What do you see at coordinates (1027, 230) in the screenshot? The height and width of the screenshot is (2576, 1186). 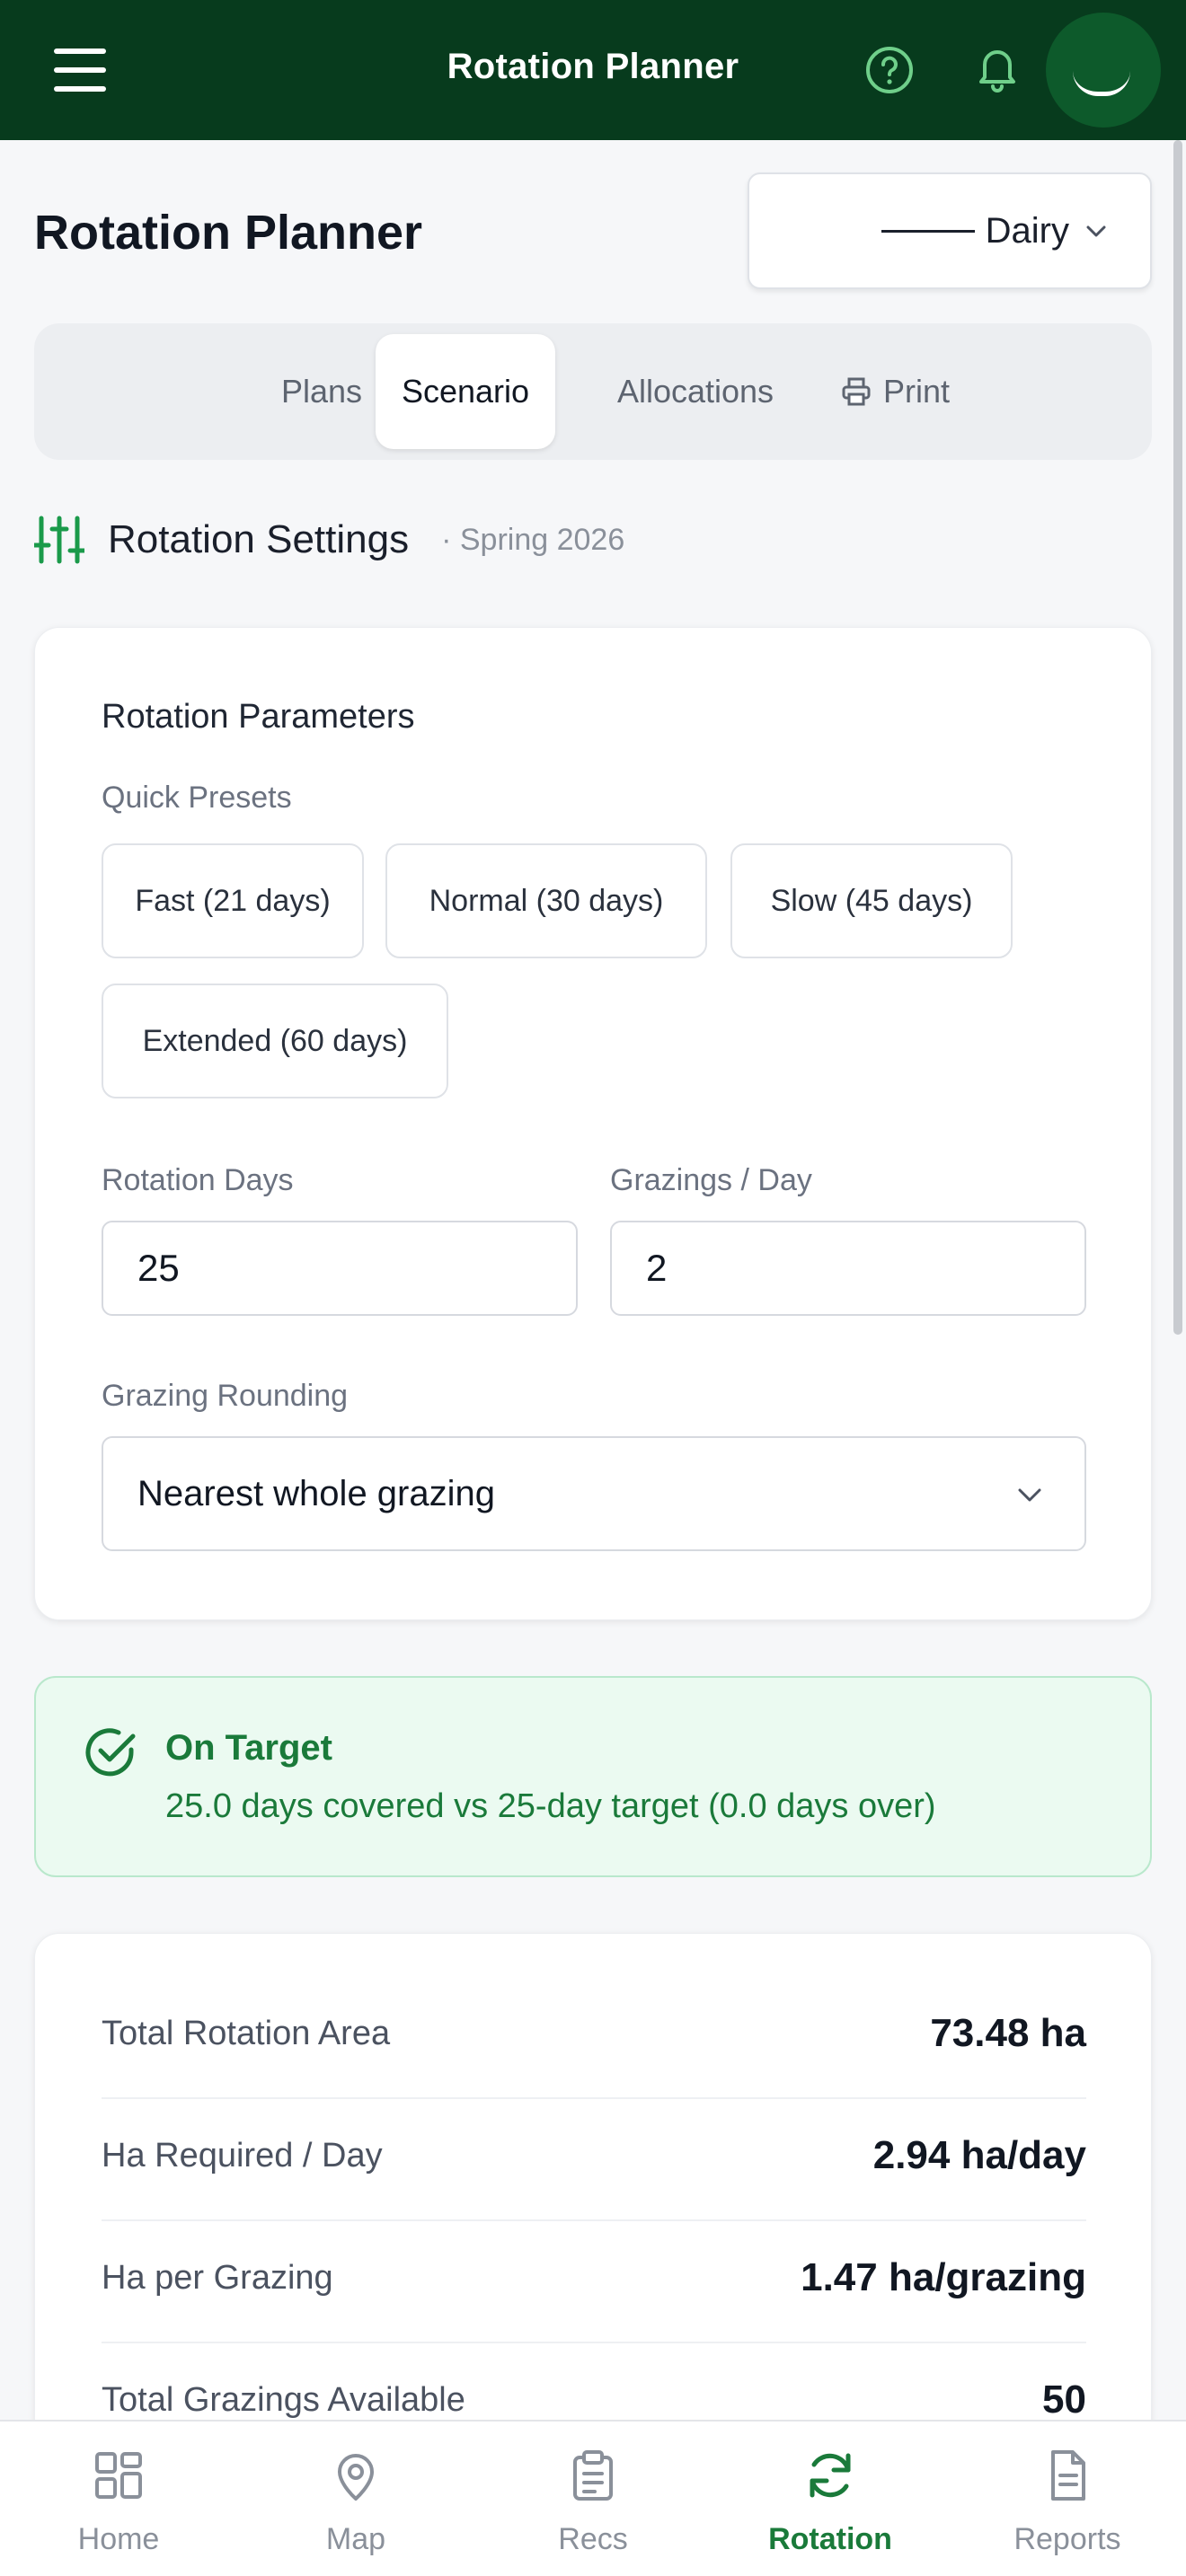 I see `farm-selector-value: Dairy` at bounding box center [1027, 230].